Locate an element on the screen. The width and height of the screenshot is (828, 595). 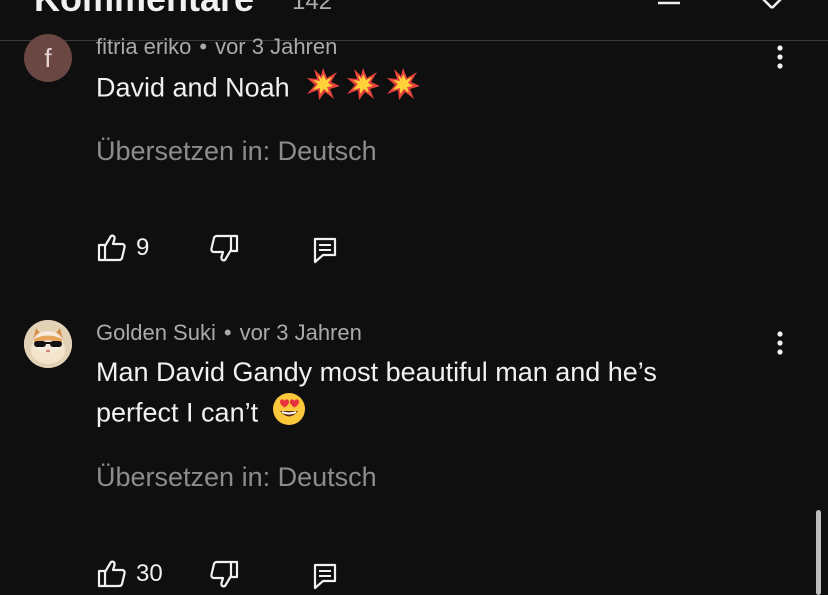
scrollbar is located at coordinates (818, 552).